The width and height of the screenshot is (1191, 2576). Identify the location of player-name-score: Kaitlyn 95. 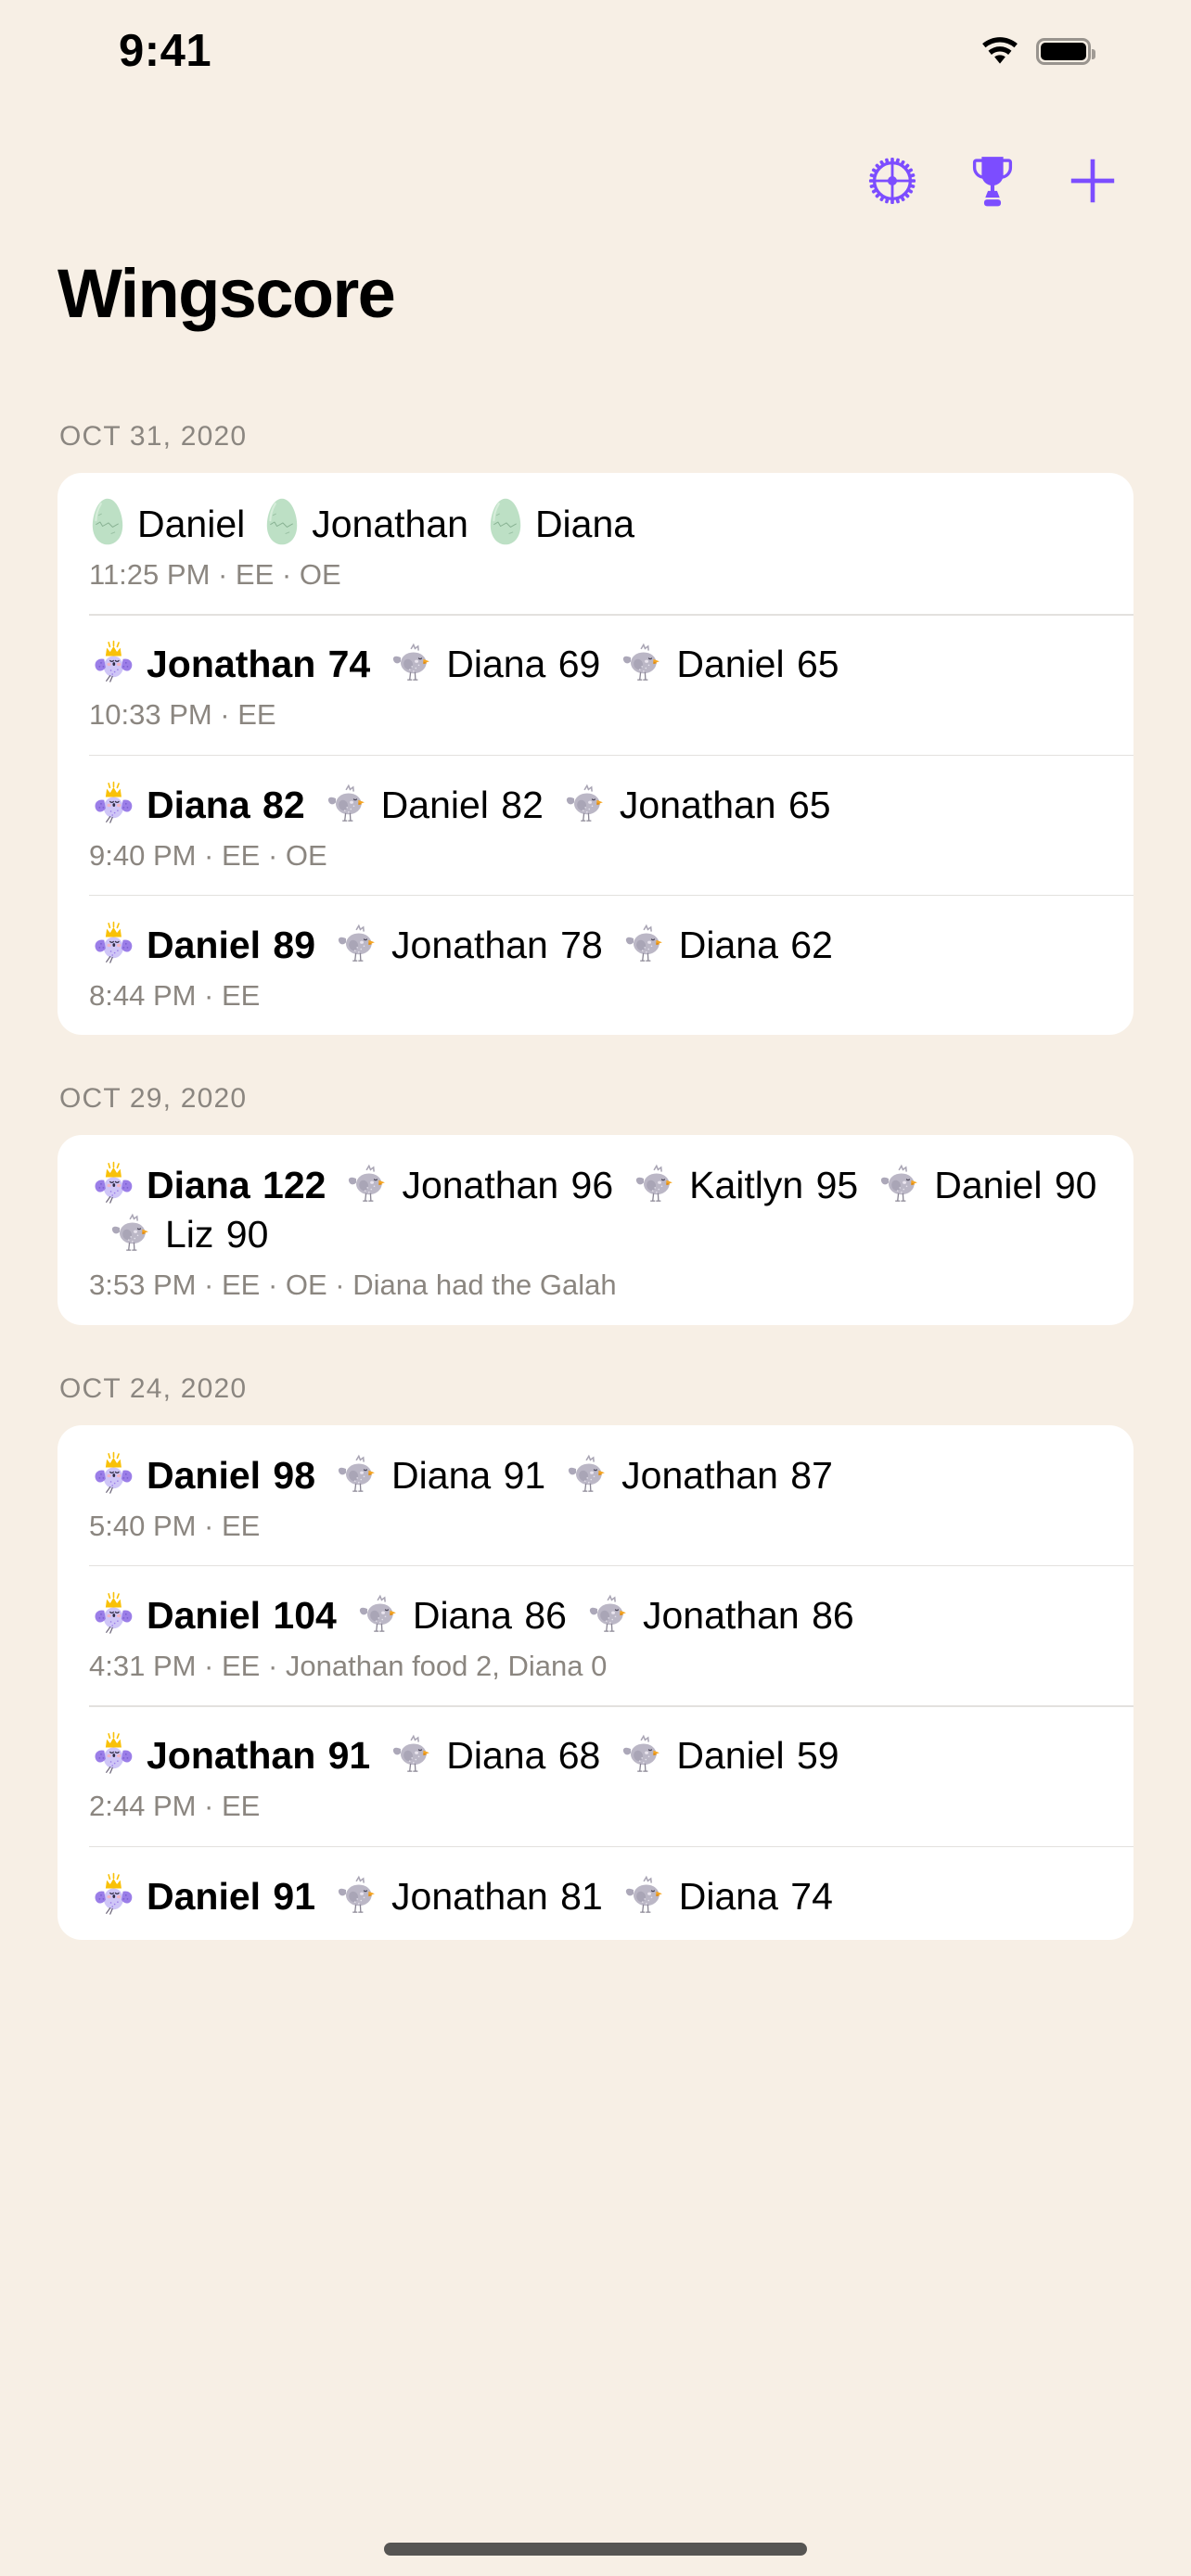
(774, 1185).